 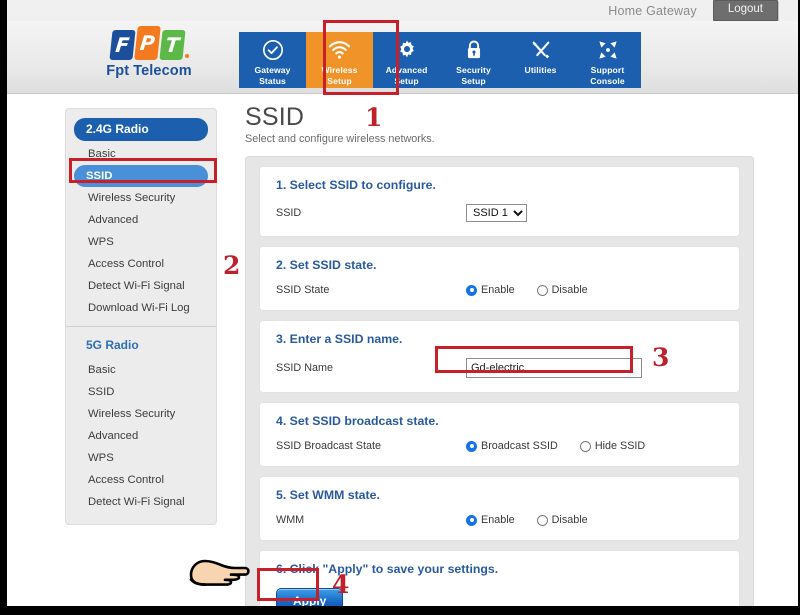 What do you see at coordinates (141, 286) in the screenshot?
I see `sidebar-item-detect-wifi-signal-24g: Detect Wi-Fi Signal` at bounding box center [141, 286].